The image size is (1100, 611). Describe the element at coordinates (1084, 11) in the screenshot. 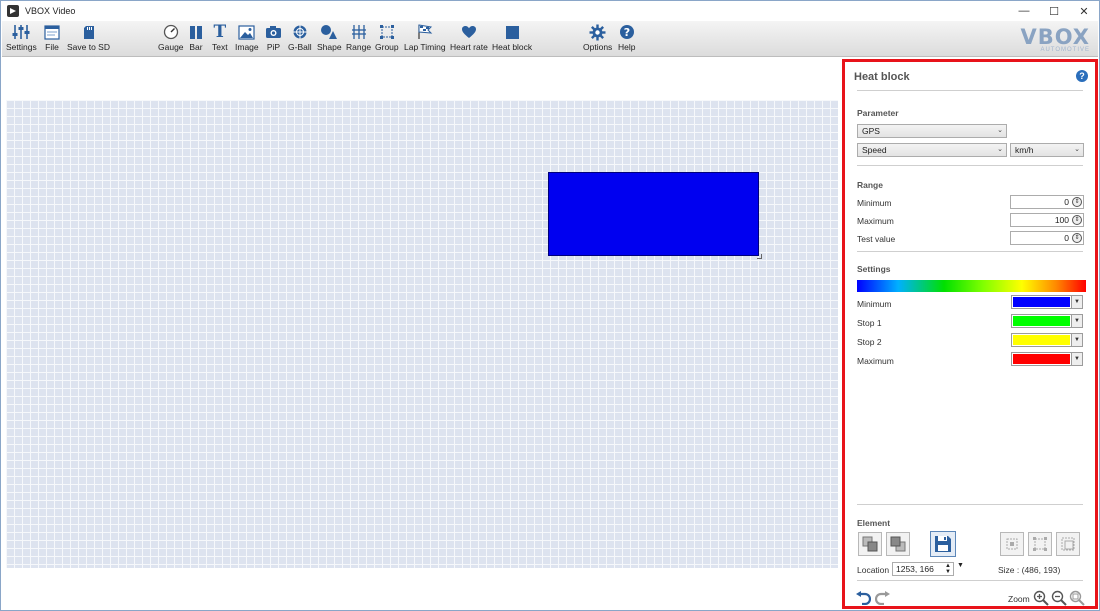

I see `close-button: ✕` at that location.